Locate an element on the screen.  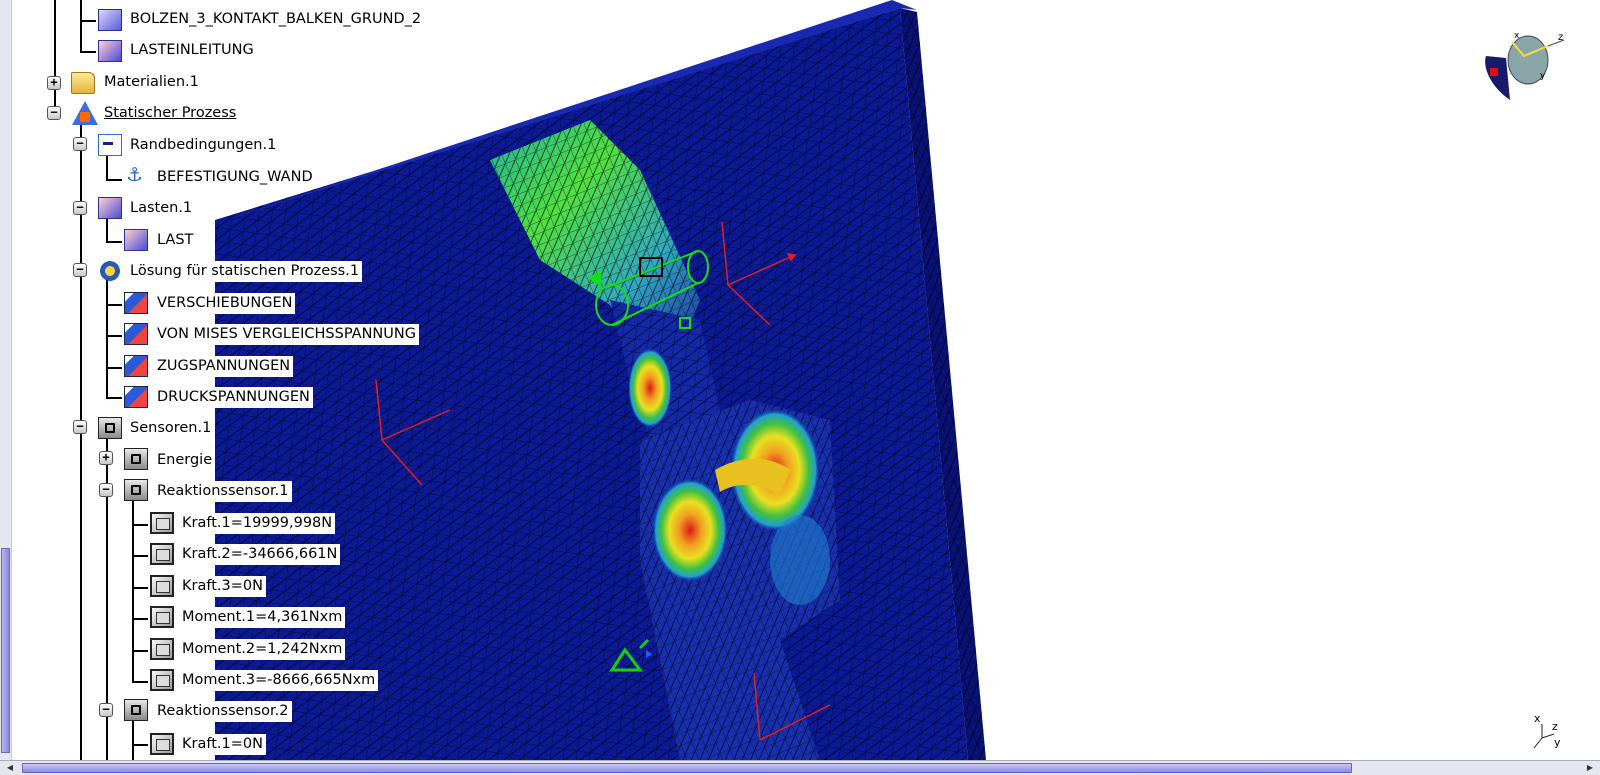
tree-item-last: LAST is located at coordinates (175, 240).